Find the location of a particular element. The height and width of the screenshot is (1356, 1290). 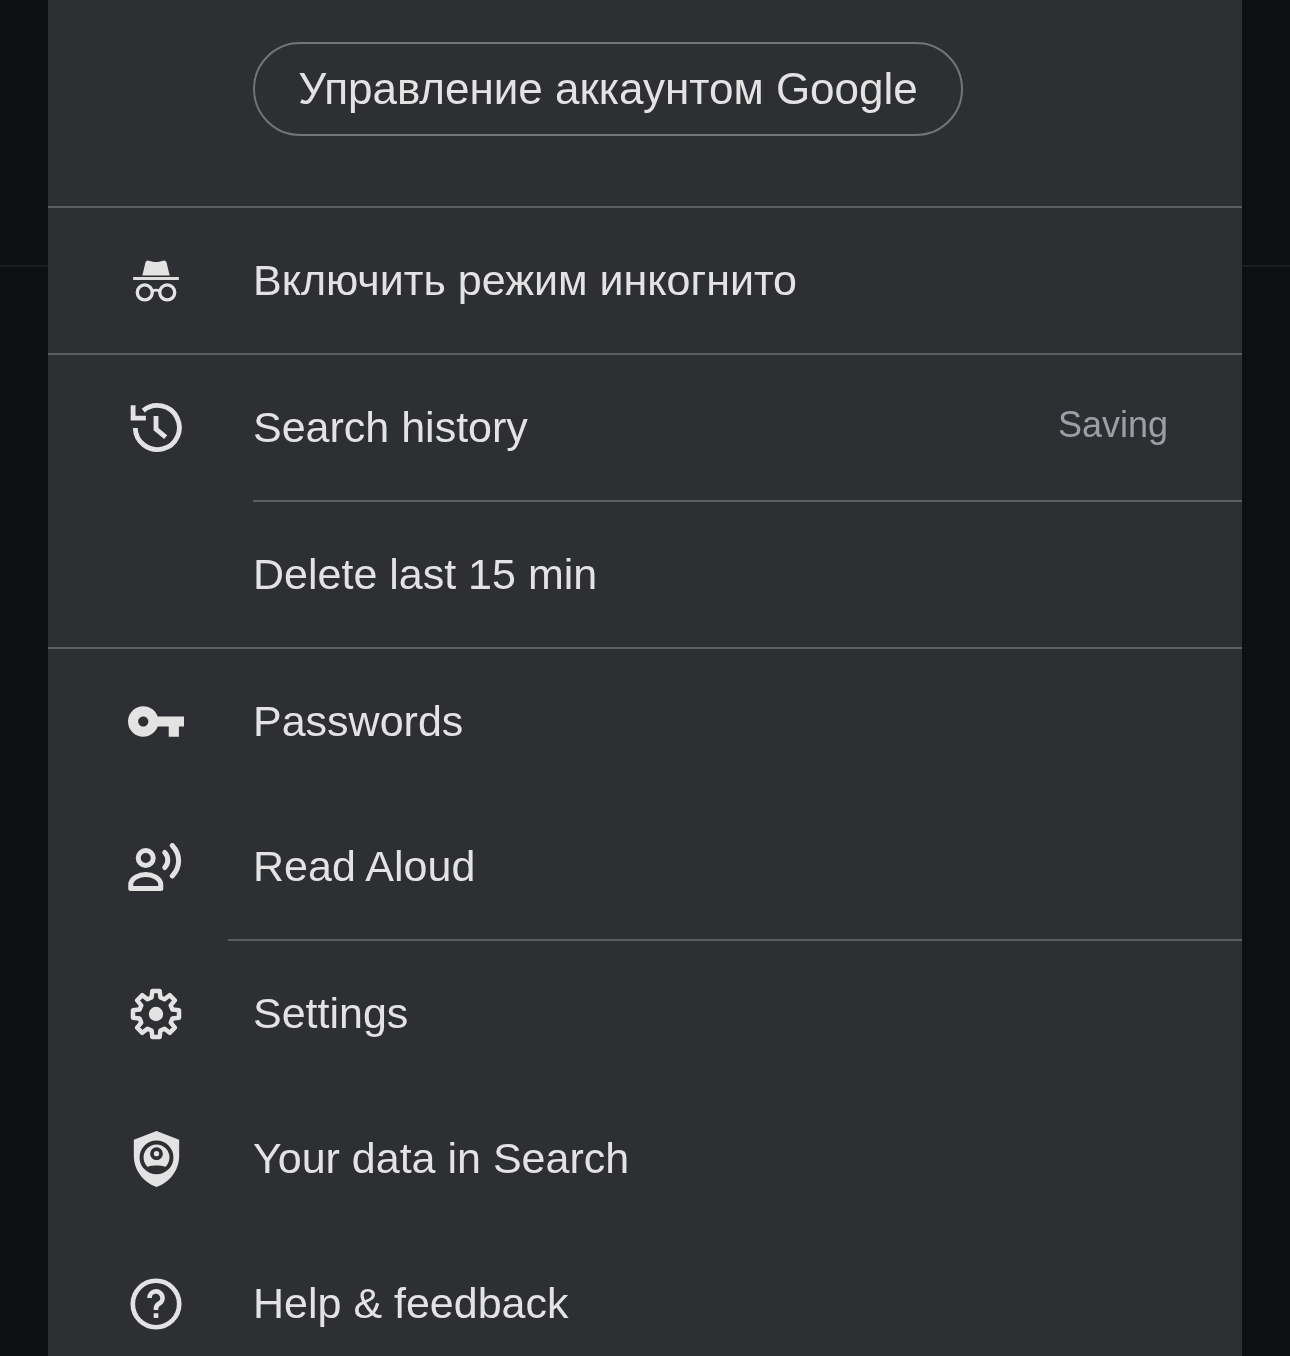

menu-item: Read Aloud is located at coordinates (302, 866).